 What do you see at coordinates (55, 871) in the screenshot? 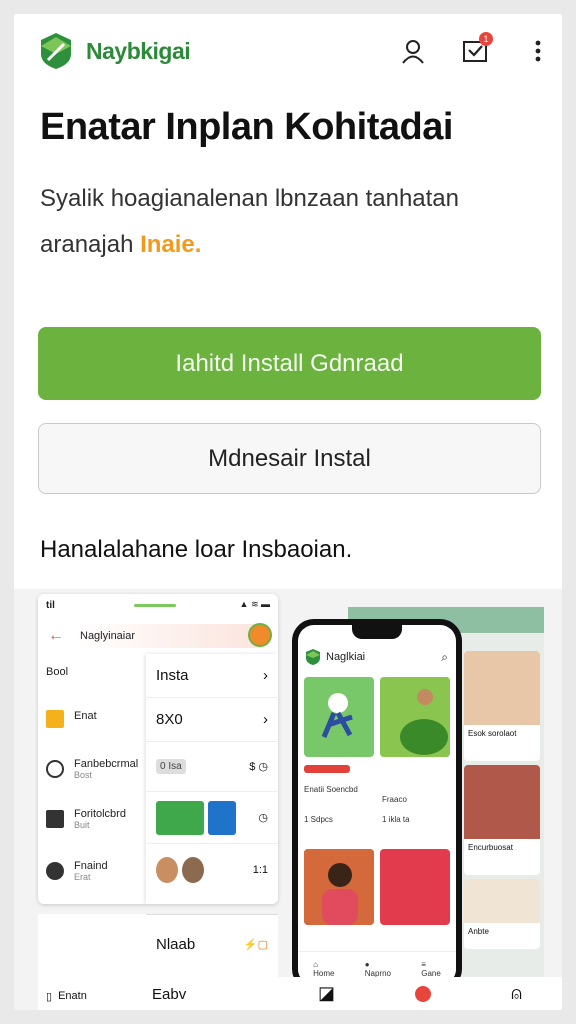
I see `settings-icon` at bounding box center [55, 871].